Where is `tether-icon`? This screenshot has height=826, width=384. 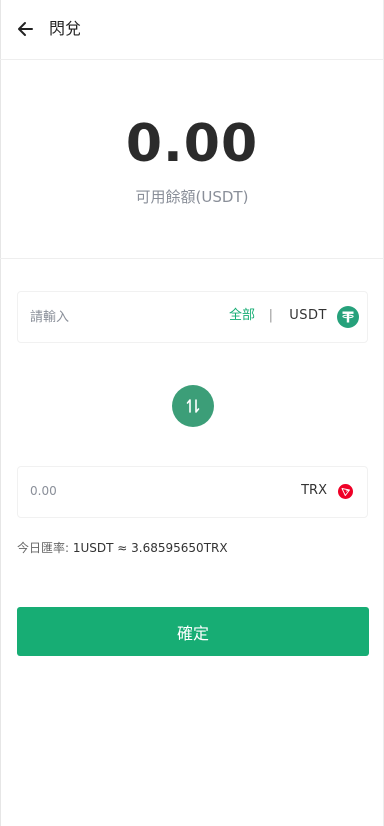 tether-icon is located at coordinates (348, 317).